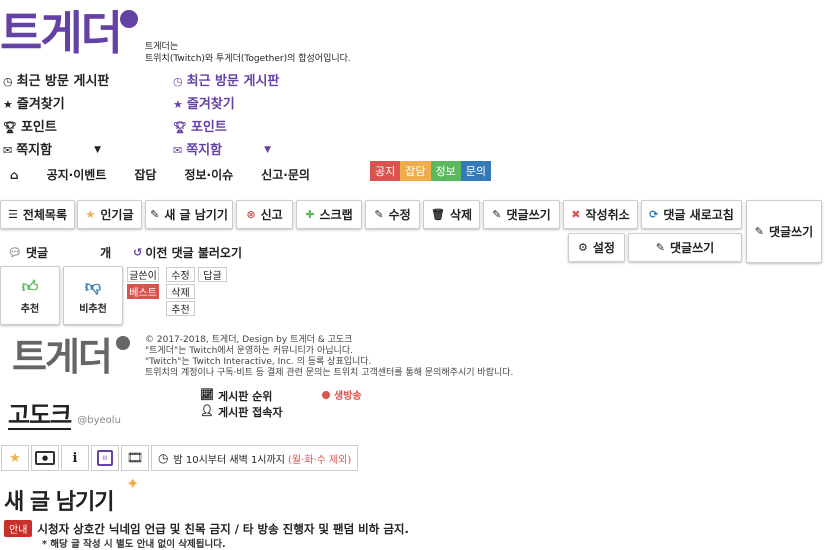 The image size is (825, 550). Describe the element at coordinates (249, 351) in the screenshot. I see `footer-line2: "트게더"는 Twitch에서 운영하는 커뮤니티가 아닙니다.` at that location.